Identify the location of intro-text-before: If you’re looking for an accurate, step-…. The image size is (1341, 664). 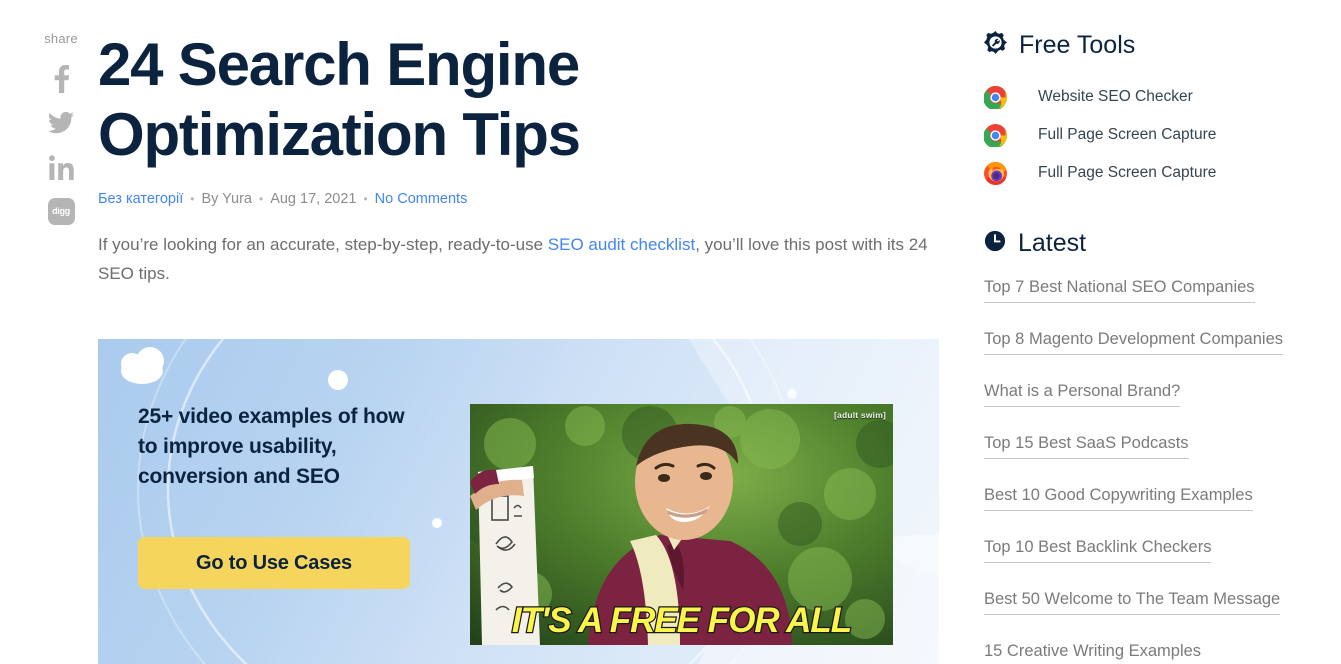
(323, 244).